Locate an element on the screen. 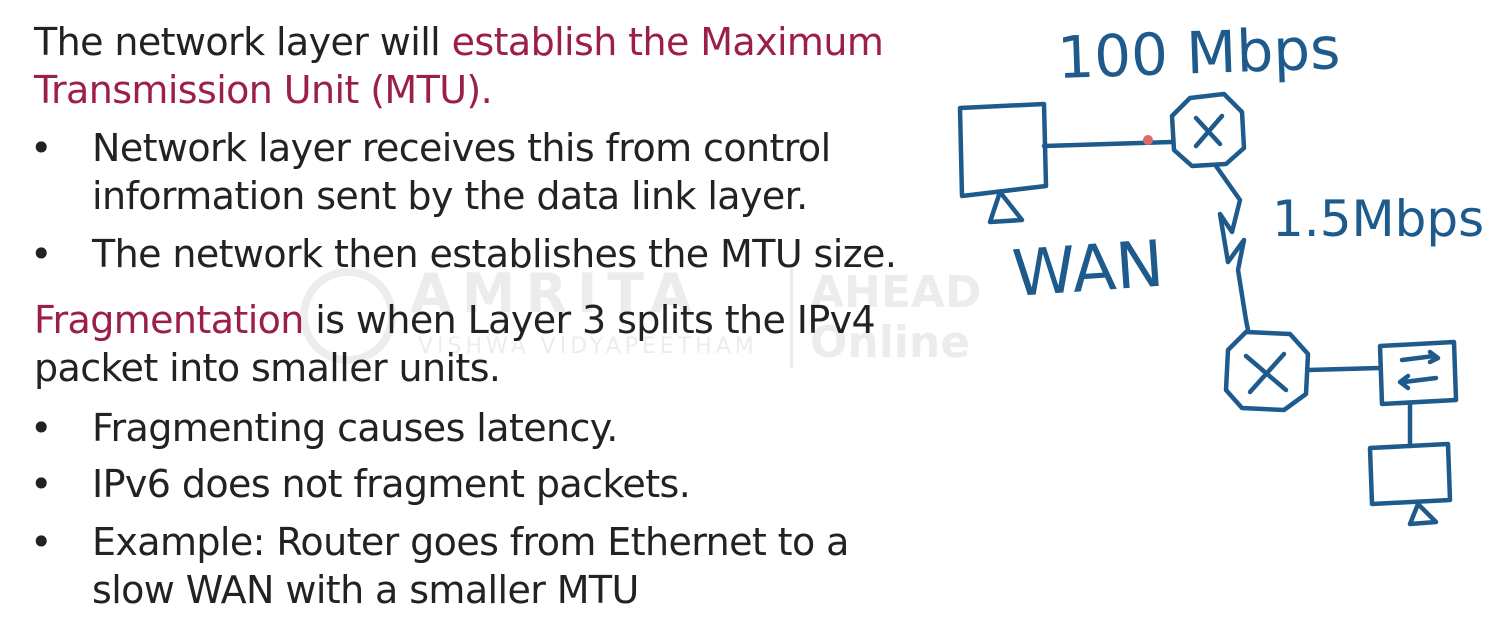 The width and height of the screenshot is (1510, 642). host-bottom-icon is located at coordinates (1410, 484).